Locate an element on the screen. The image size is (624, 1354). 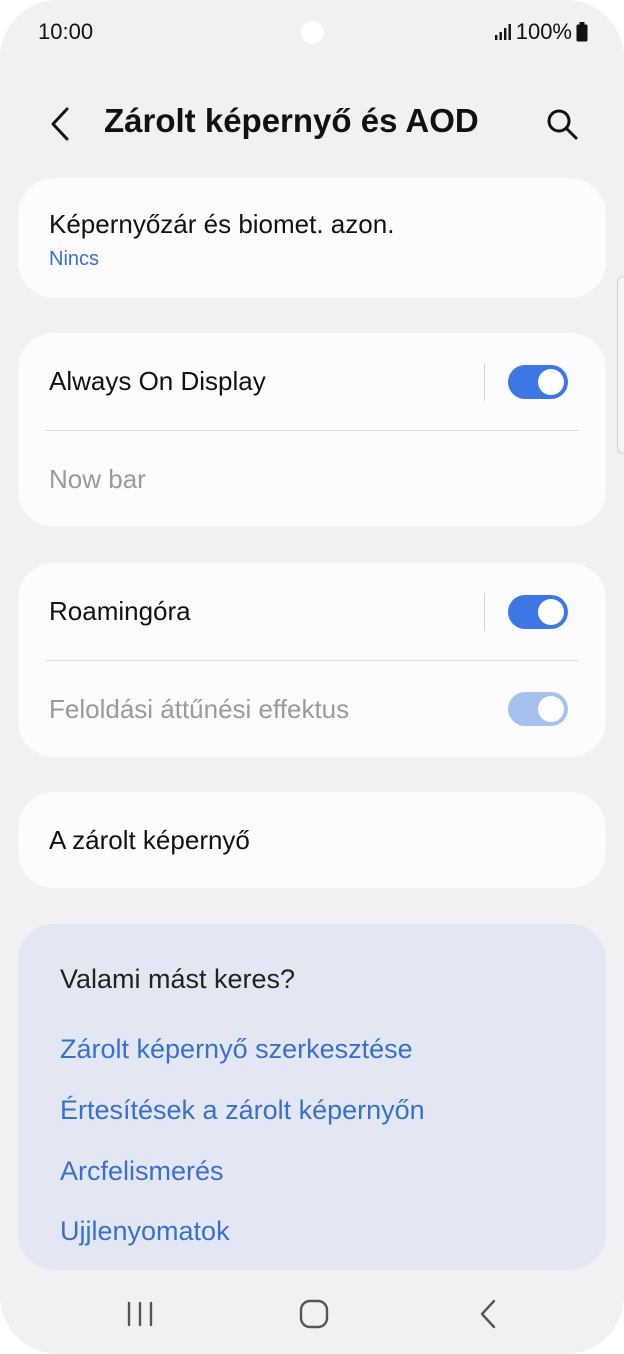
recent-apps-button is located at coordinates (140, 1314).